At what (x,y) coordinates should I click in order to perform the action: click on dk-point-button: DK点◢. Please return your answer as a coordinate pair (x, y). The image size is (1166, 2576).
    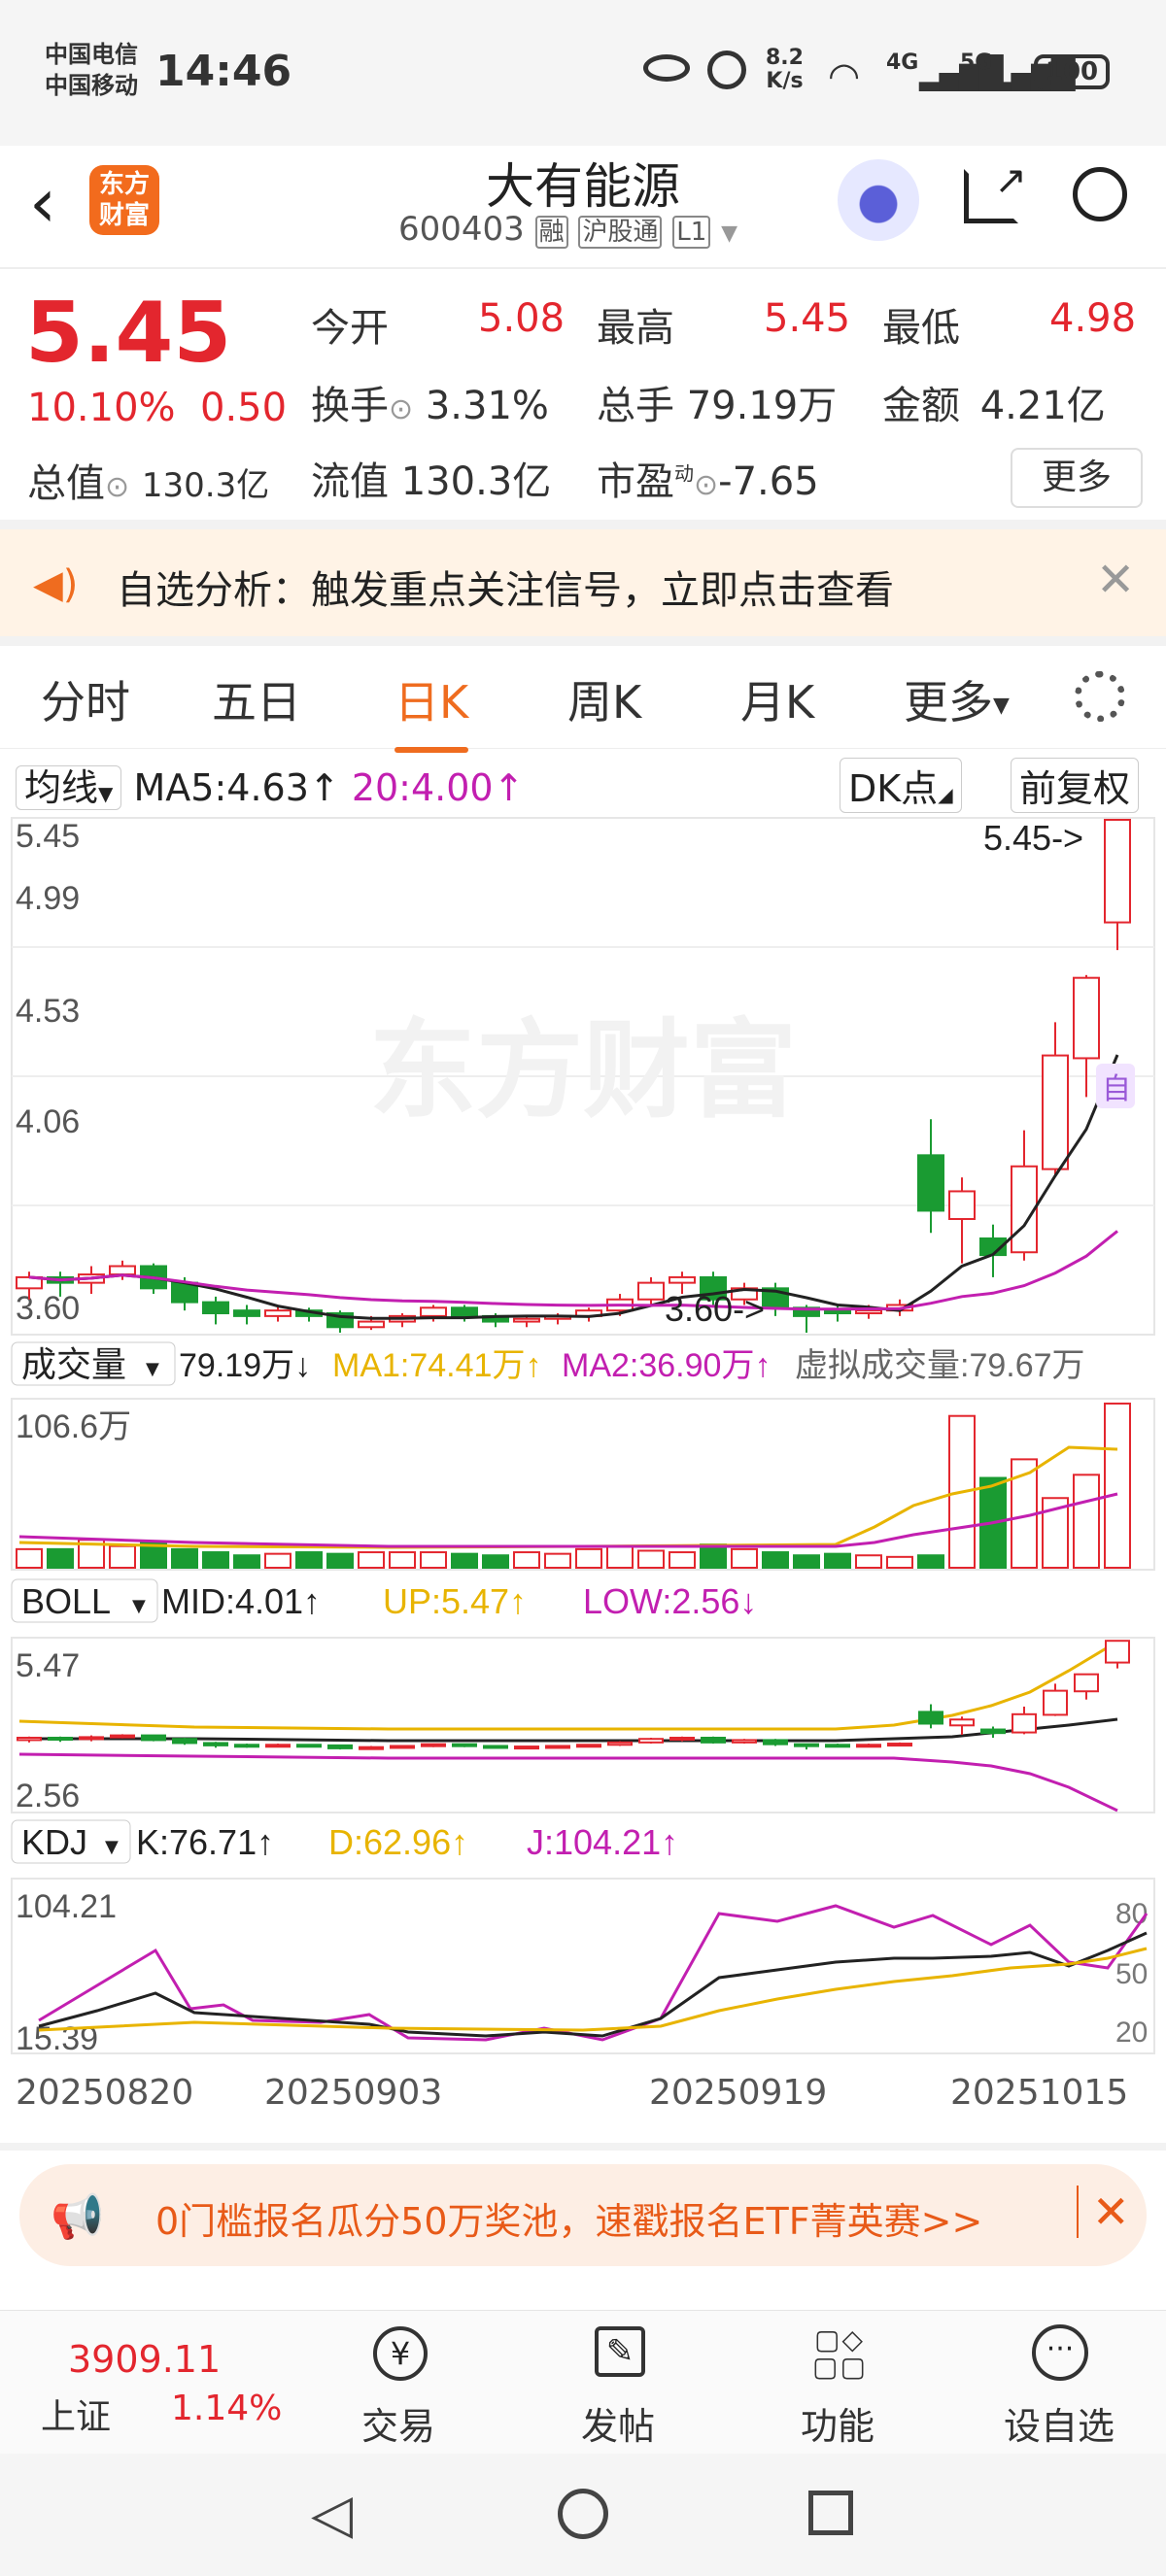
    Looking at the image, I should click on (901, 785).